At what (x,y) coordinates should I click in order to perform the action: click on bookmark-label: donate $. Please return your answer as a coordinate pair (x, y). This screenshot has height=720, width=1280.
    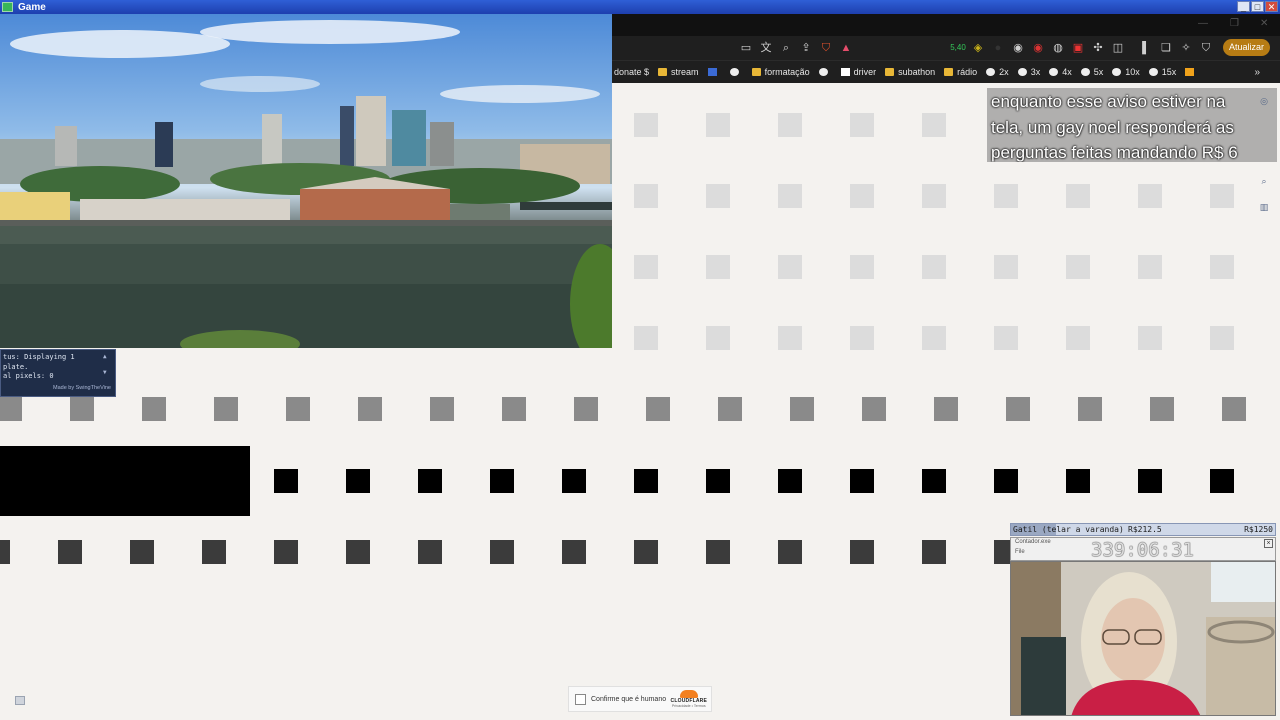
    Looking at the image, I should click on (632, 72).